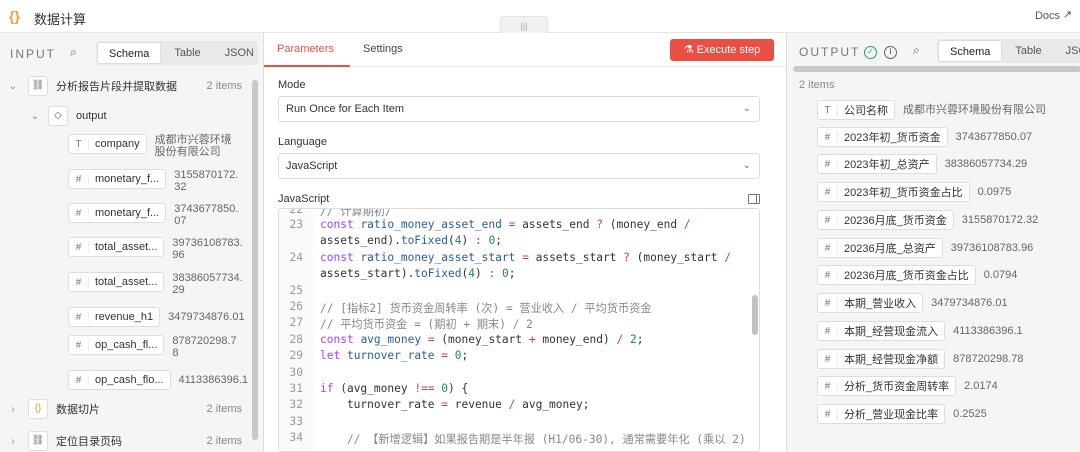 The height and width of the screenshot is (452, 1080). Describe the element at coordinates (755, 315) in the screenshot. I see `code-scrollbar` at that location.